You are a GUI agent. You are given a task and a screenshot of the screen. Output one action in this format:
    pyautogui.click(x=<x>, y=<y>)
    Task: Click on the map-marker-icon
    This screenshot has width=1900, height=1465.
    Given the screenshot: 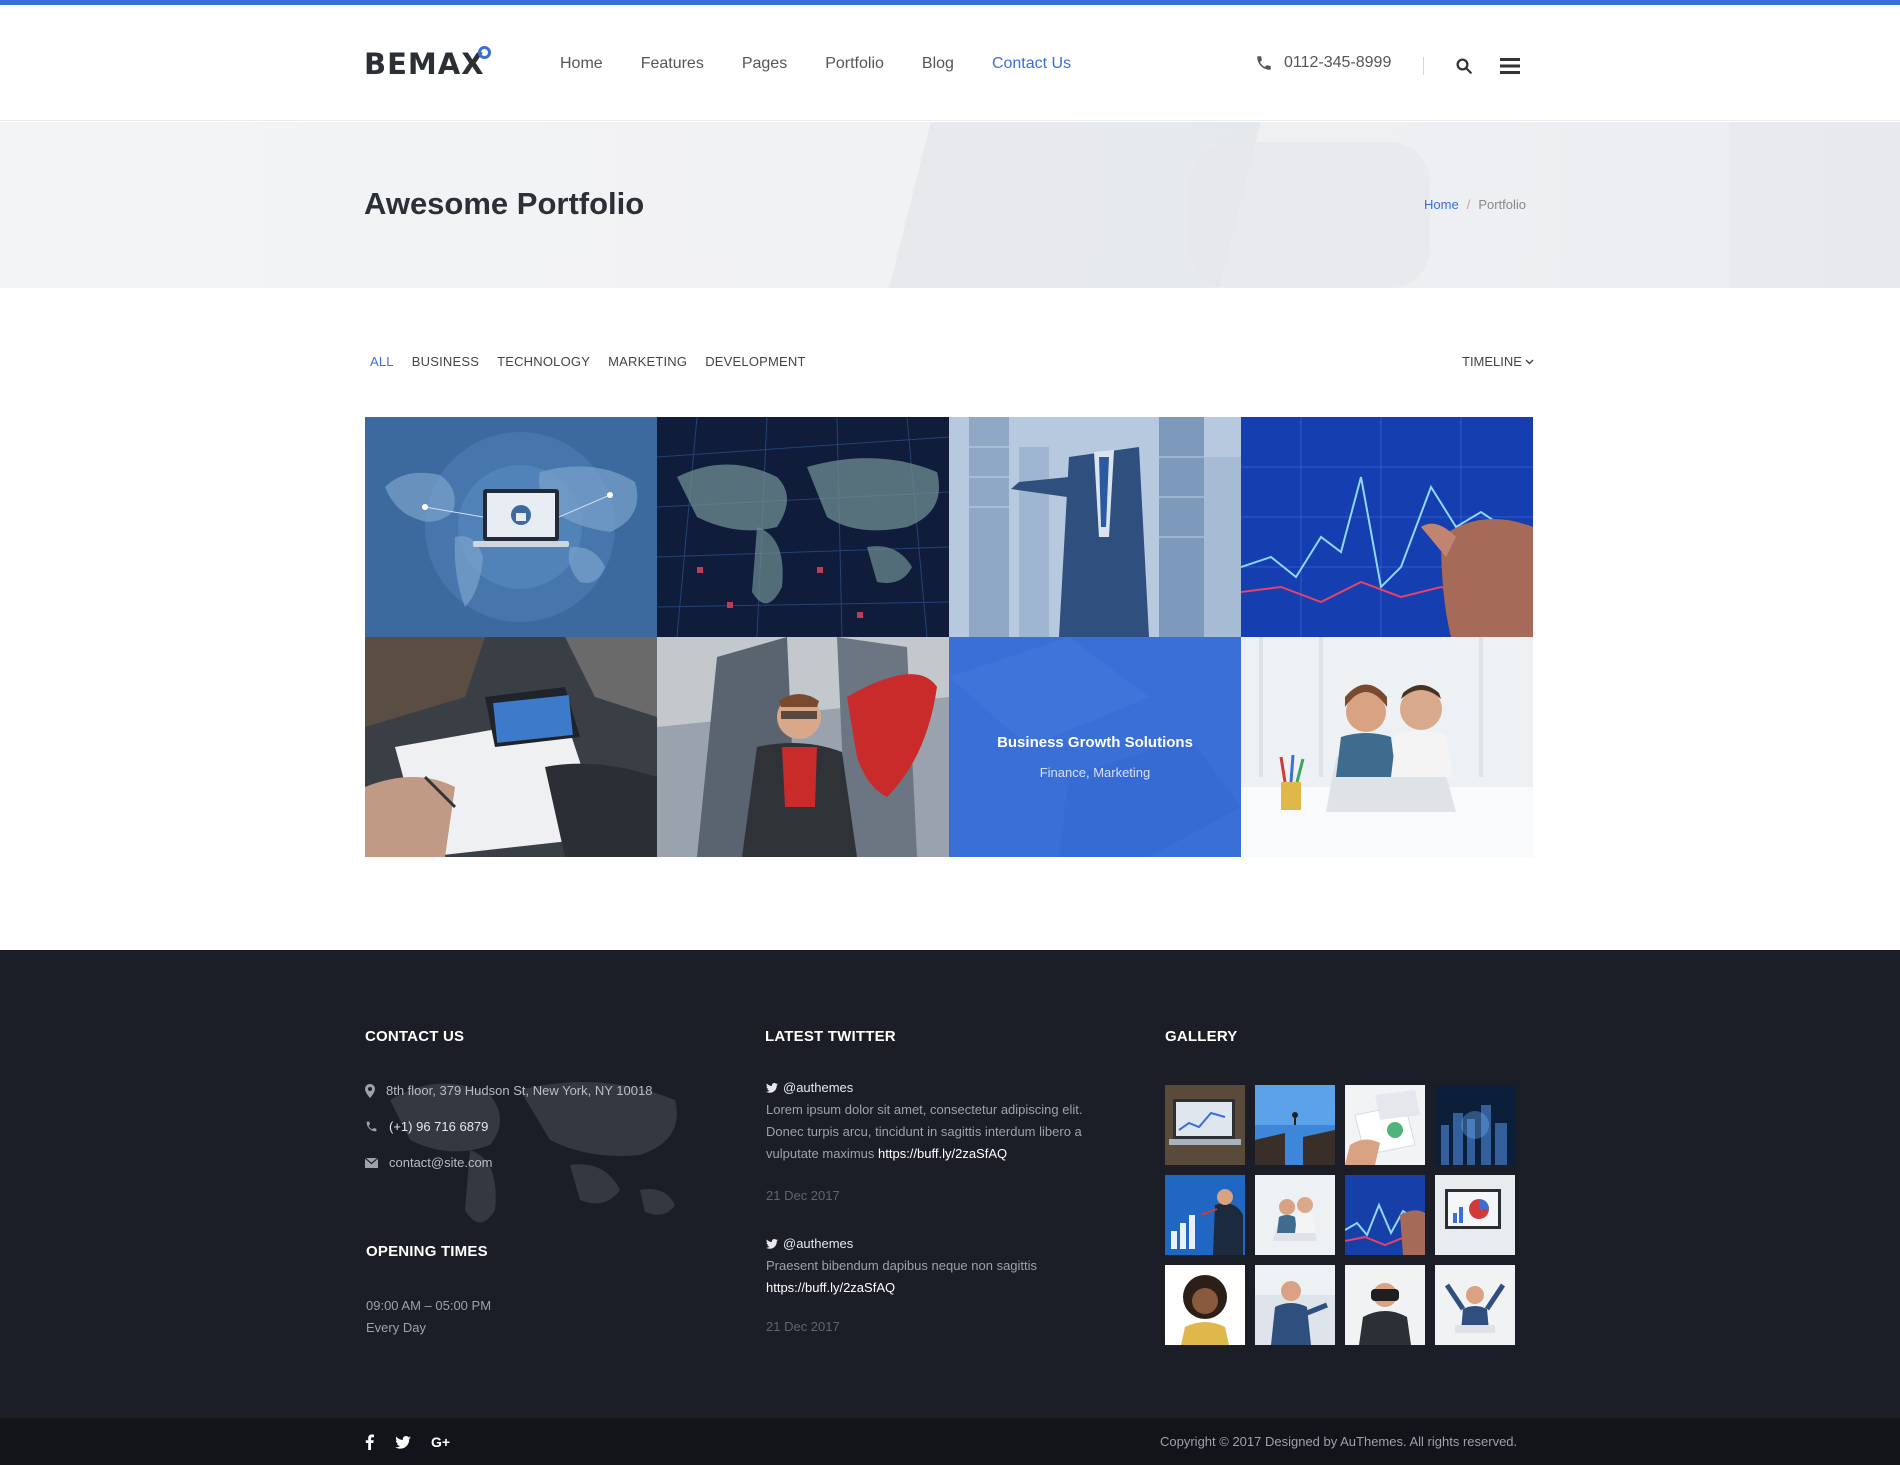 What is the action you would take?
    pyautogui.click(x=370, y=1090)
    